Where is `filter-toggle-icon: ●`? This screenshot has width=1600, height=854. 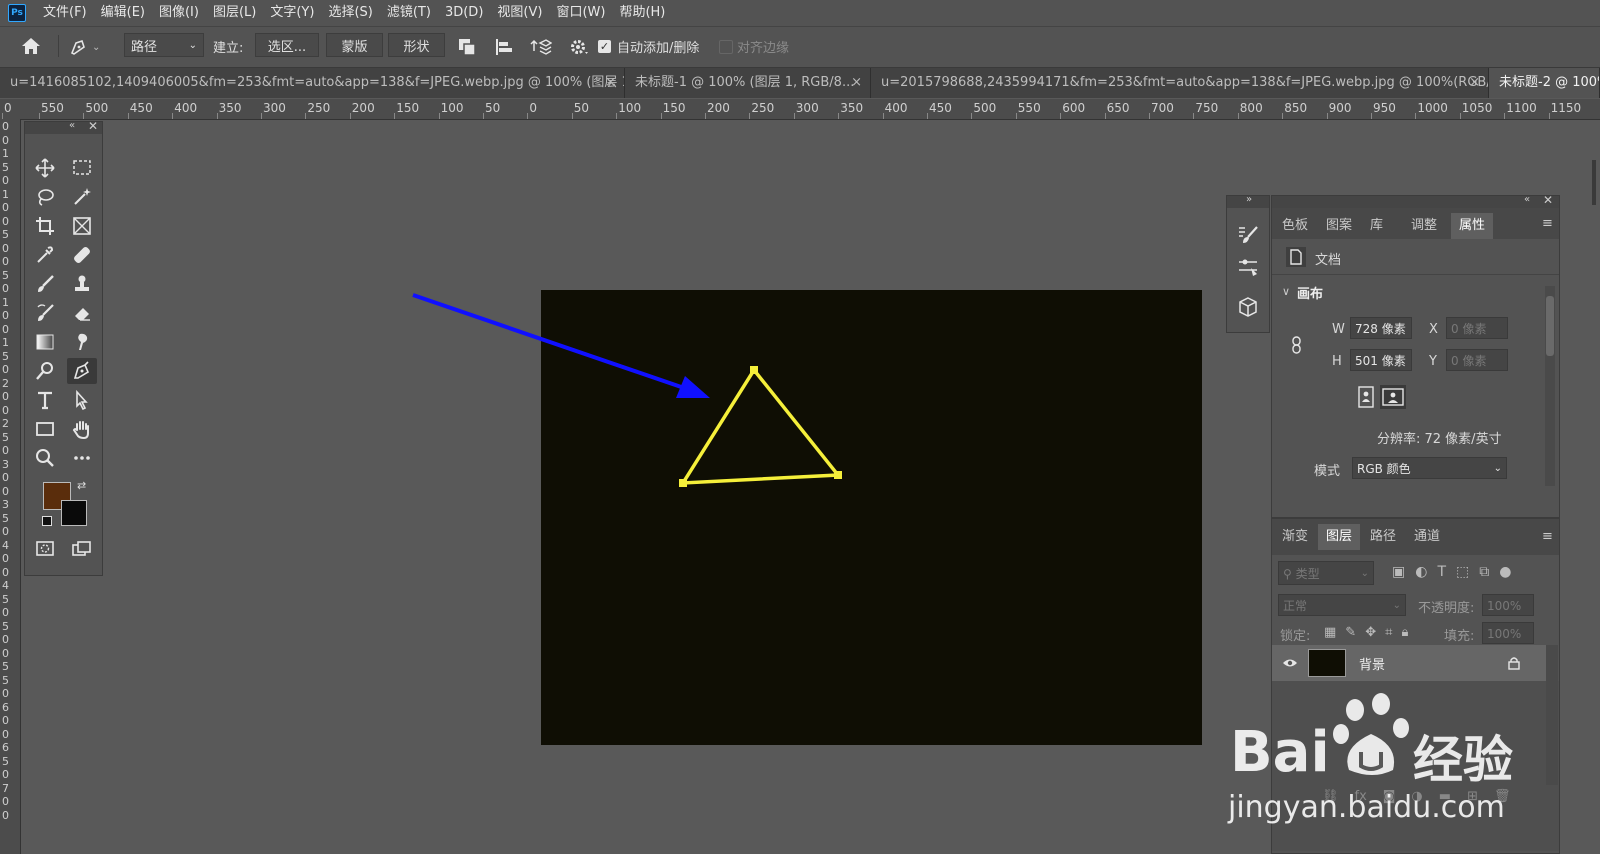
filter-toggle-icon: ● is located at coordinates (1505, 572).